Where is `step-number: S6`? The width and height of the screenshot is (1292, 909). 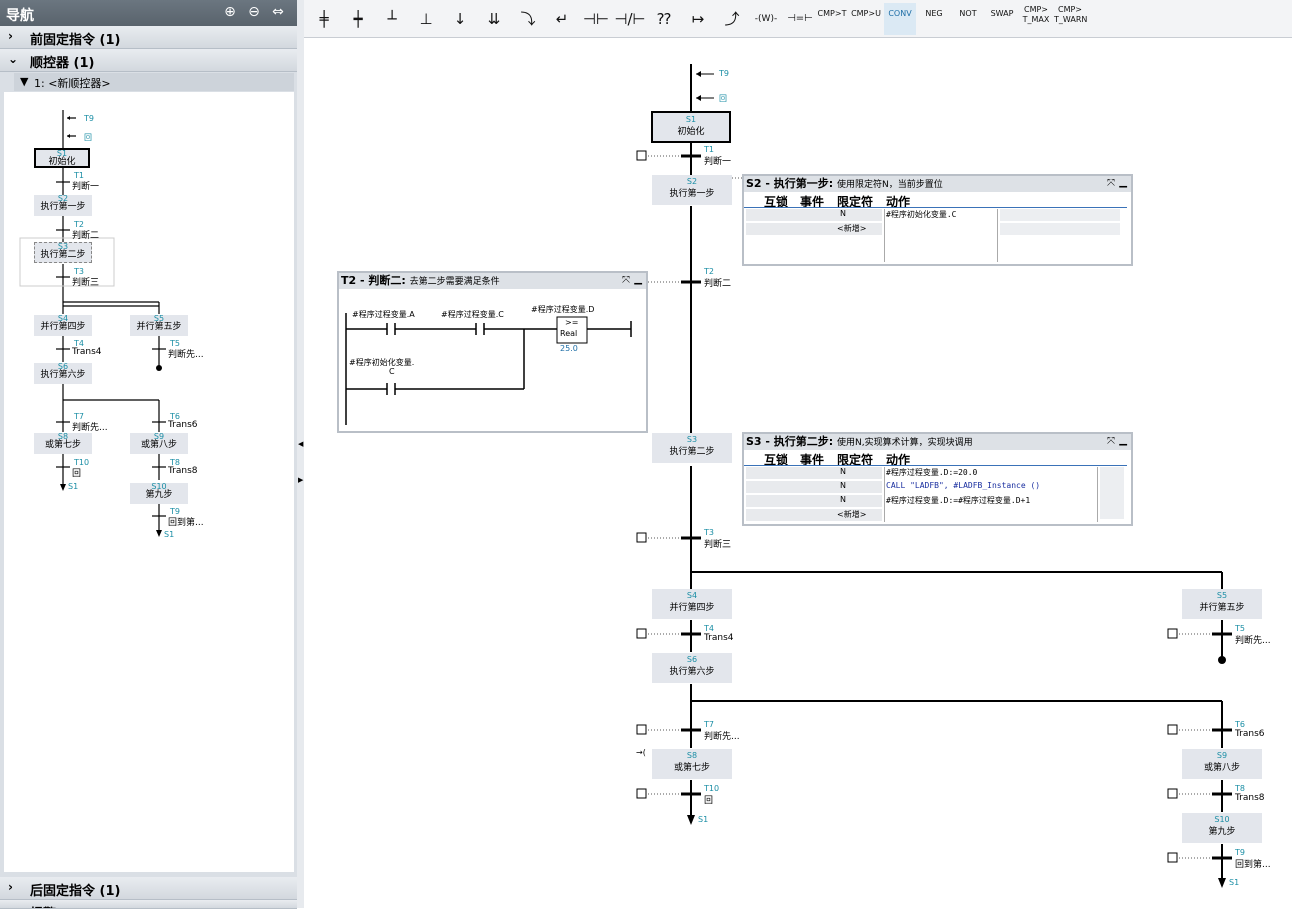
step-number: S6 is located at coordinates (692, 659).